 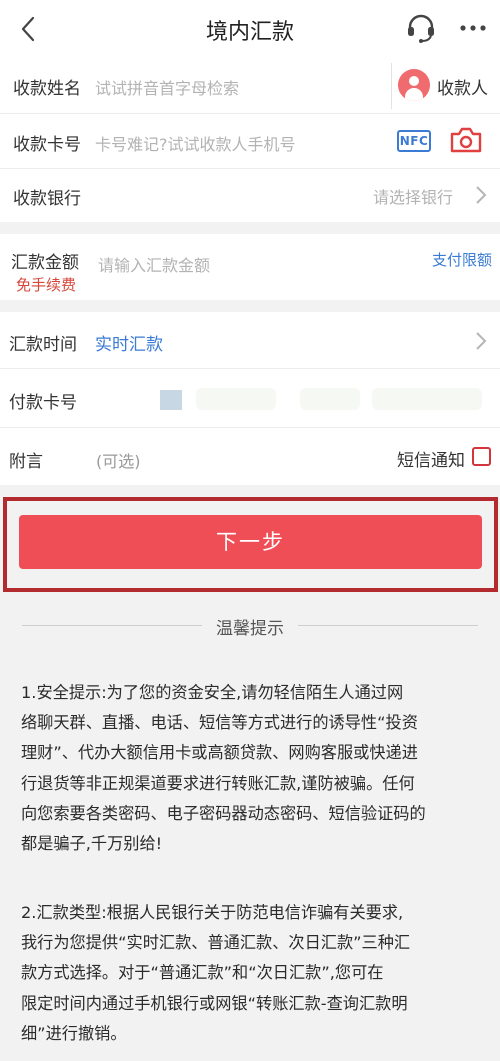 What do you see at coordinates (46, 285) in the screenshot?
I see `fee-free-badge: 免手续费` at bounding box center [46, 285].